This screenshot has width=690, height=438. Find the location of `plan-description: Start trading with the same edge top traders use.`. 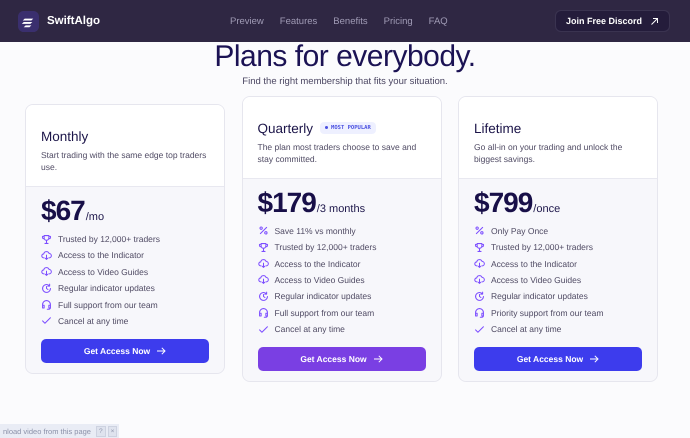

plan-description: Start trading with the same edge top traders use. is located at coordinates (124, 161).